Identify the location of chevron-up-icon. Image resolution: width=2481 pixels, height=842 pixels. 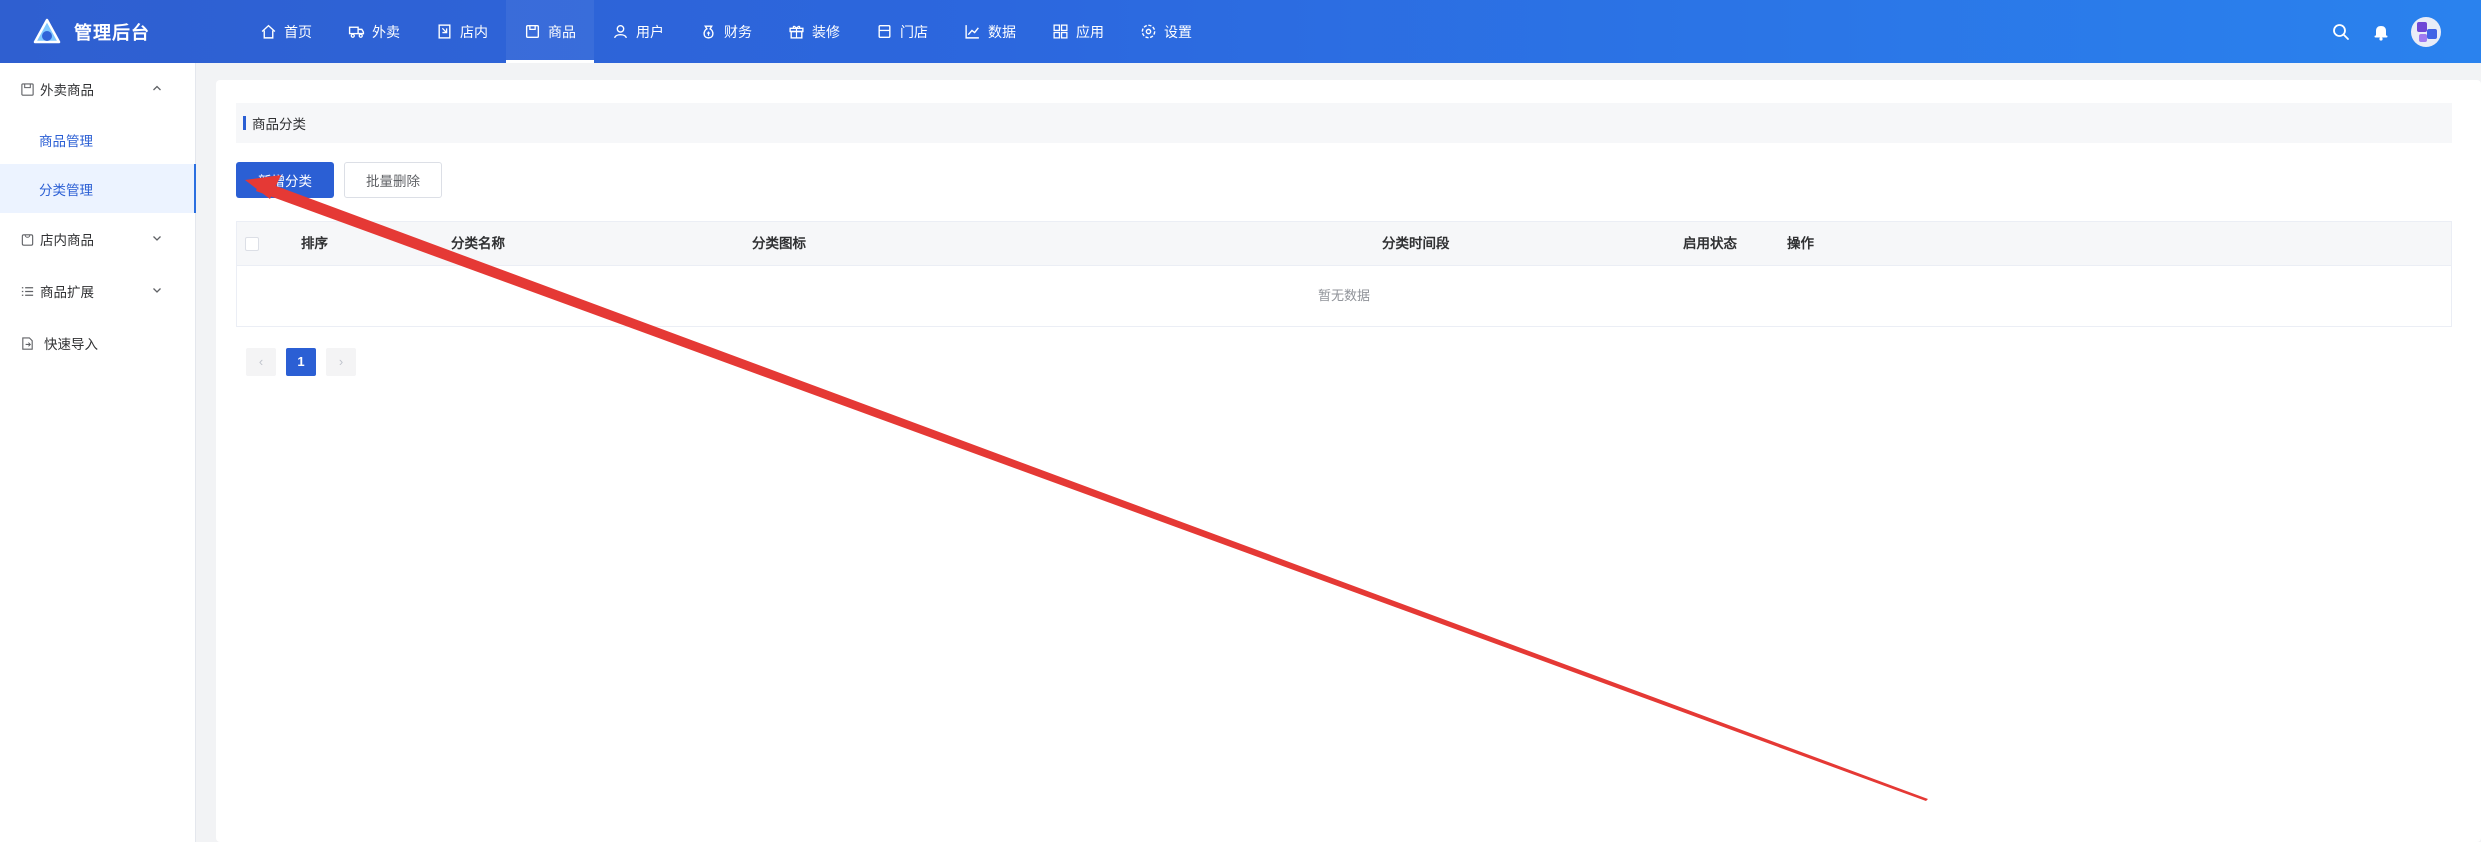
(157, 88).